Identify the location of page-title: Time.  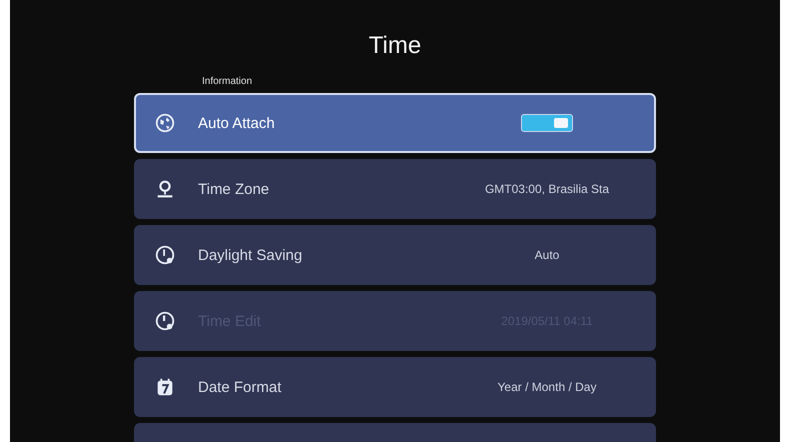
(395, 46).